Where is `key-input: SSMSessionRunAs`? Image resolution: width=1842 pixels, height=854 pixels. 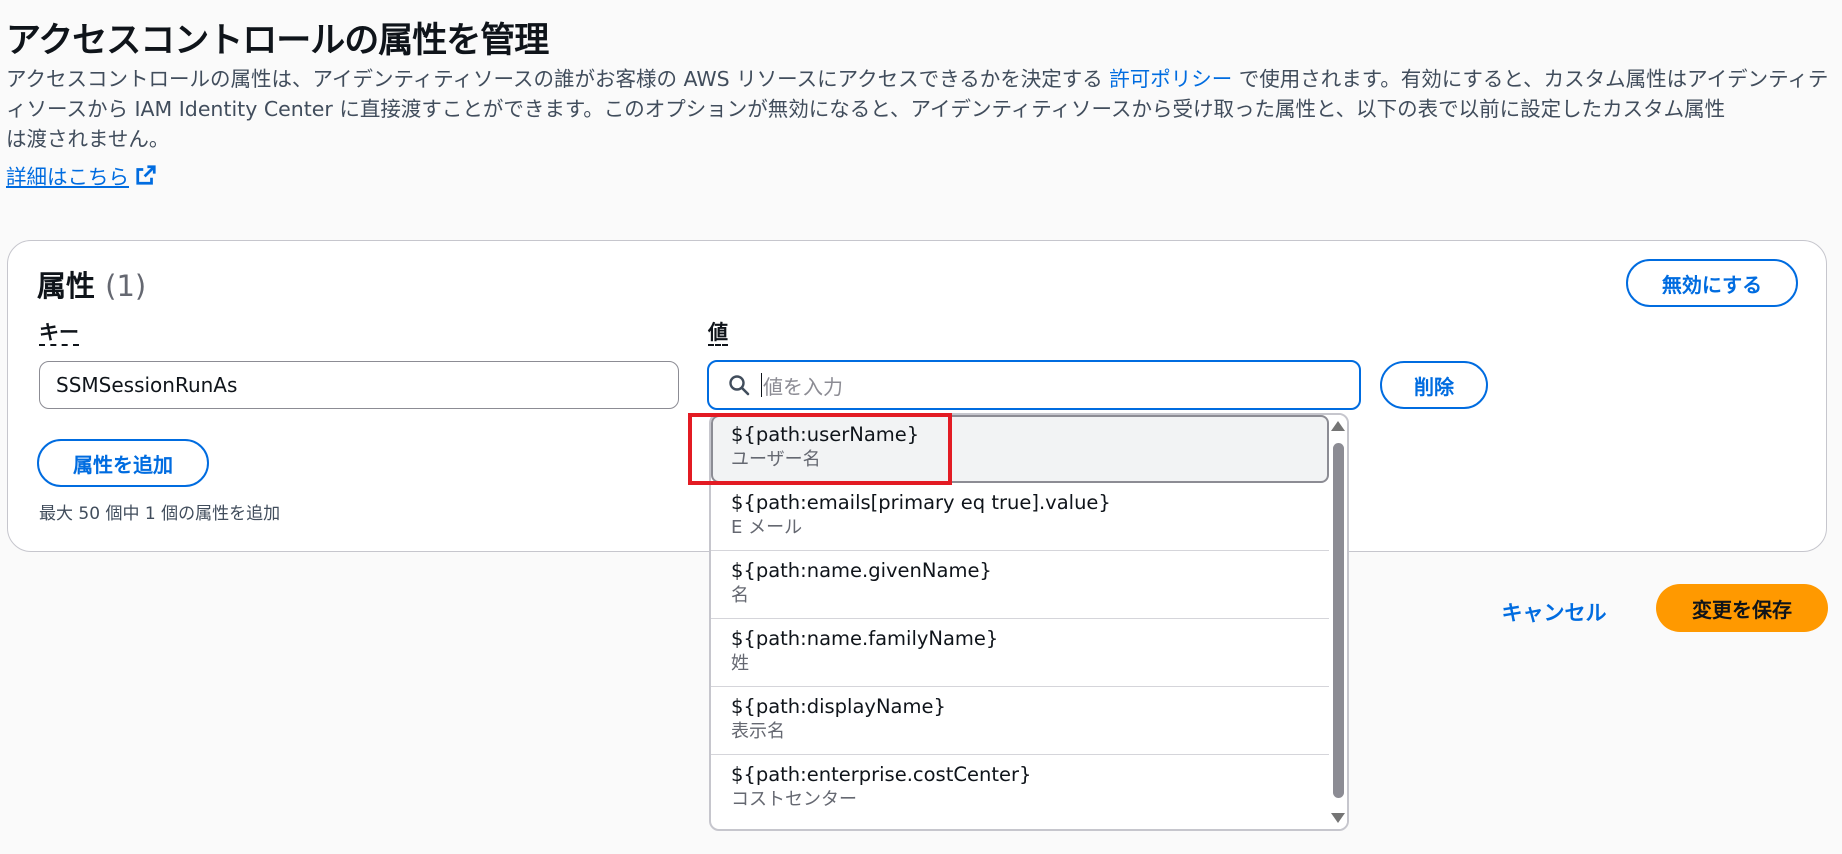
key-input: SSMSessionRunAs is located at coordinates (359, 385).